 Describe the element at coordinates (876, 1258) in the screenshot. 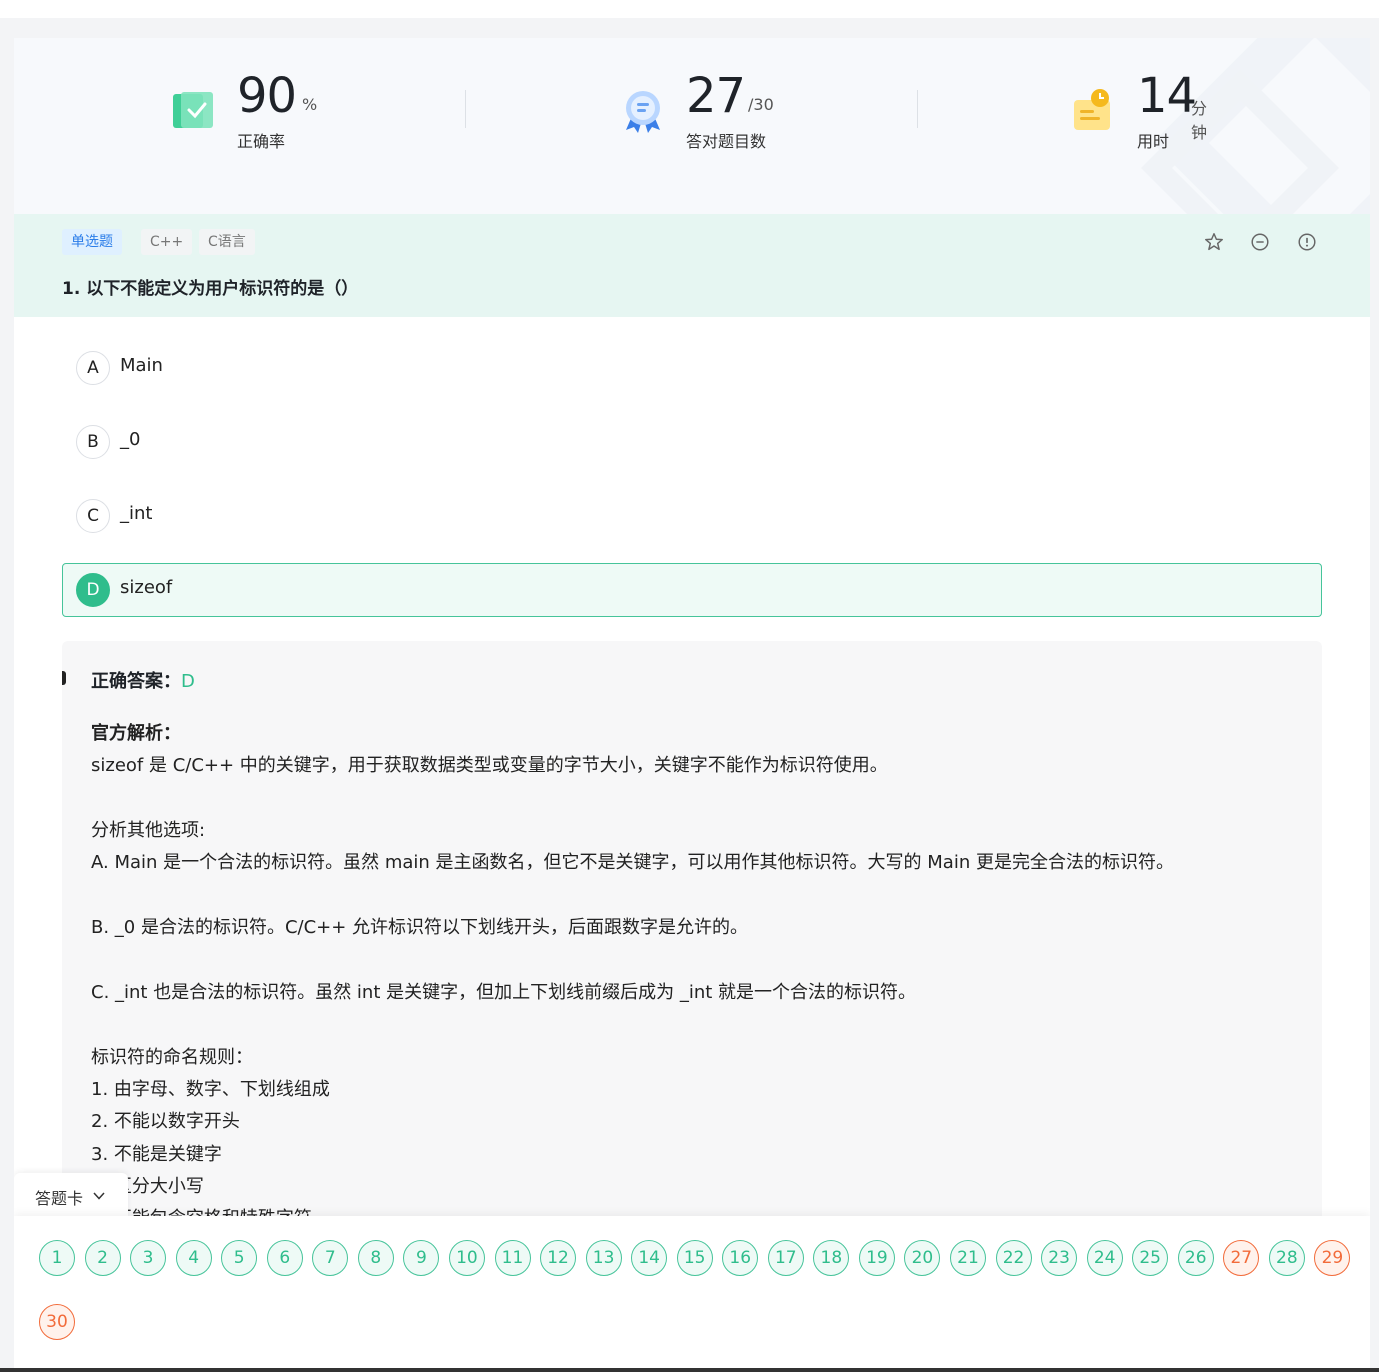

I see `answer-card-item-19: 19` at that location.